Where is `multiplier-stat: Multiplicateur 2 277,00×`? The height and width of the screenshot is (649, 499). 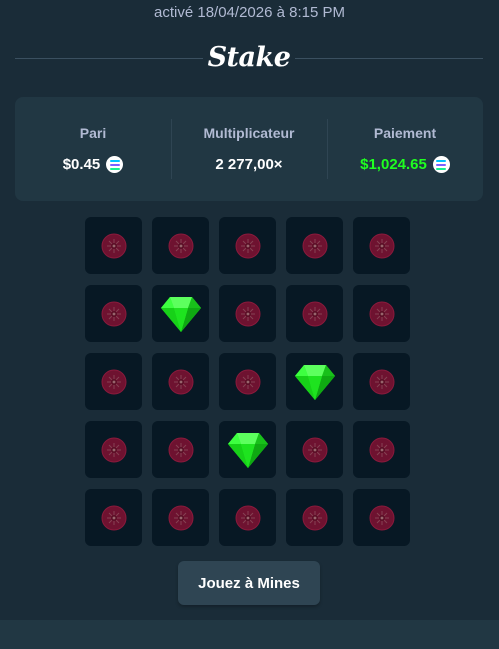
multiplier-stat: Multiplicateur 2 277,00× is located at coordinates (249, 149).